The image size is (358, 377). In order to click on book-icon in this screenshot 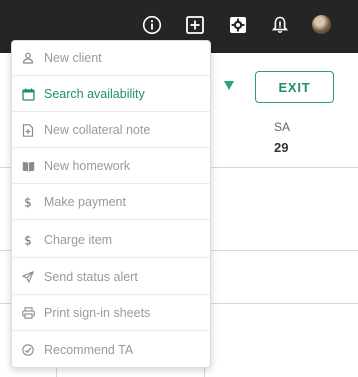, I will do `click(28, 166)`.